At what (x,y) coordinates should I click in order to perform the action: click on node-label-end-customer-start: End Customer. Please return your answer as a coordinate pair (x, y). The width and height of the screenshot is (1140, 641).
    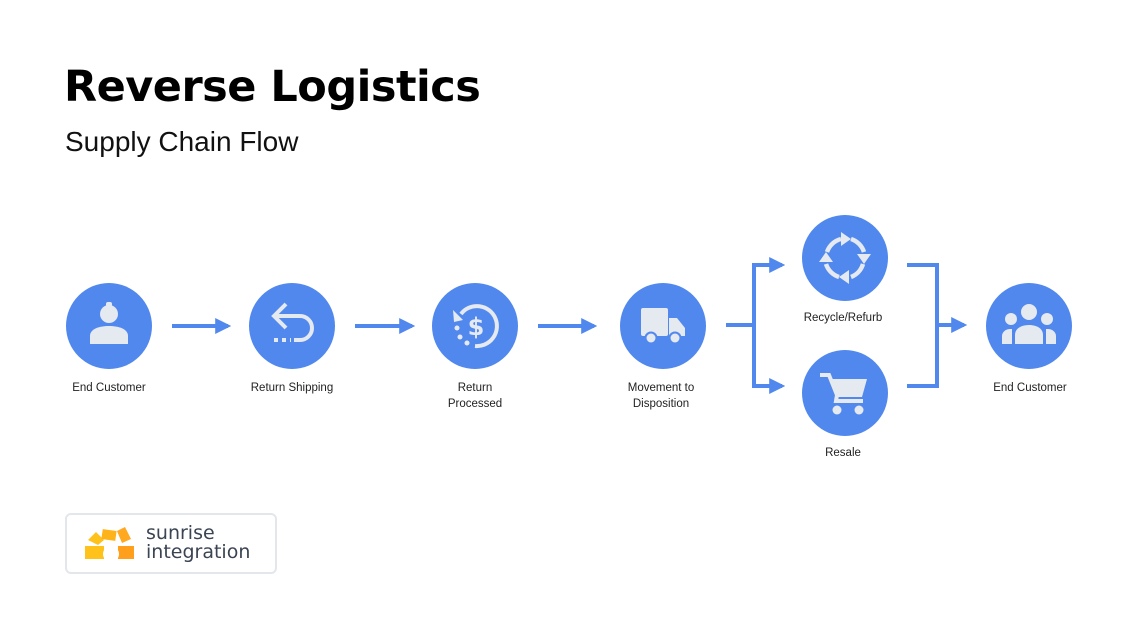
    Looking at the image, I should click on (109, 388).